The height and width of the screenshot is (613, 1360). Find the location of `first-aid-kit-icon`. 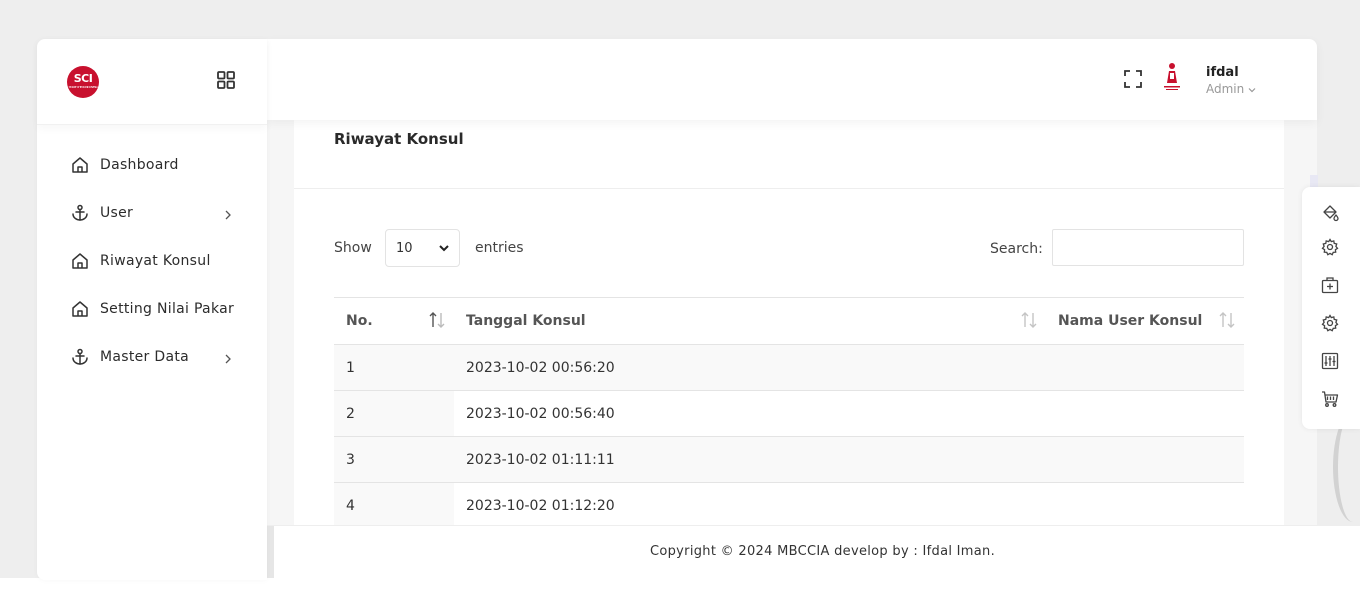

first-aid-kit-icon is located at coordinates (1330, 285).